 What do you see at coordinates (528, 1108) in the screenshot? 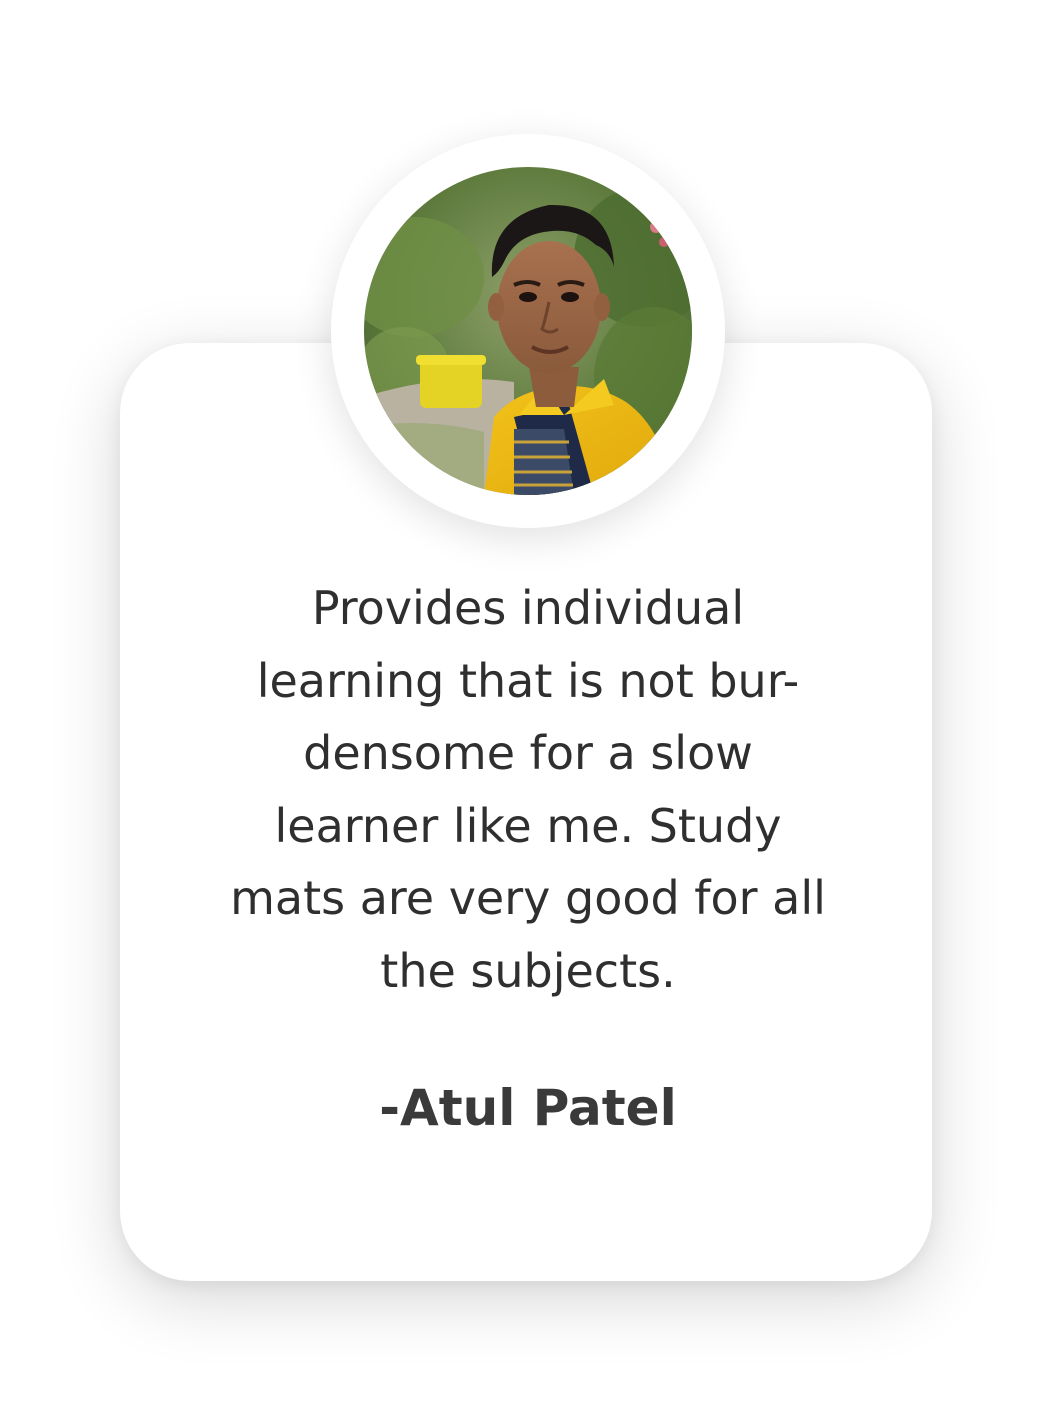
I see `author-name: -Atul Patel` at bounding box center [528, 1108].